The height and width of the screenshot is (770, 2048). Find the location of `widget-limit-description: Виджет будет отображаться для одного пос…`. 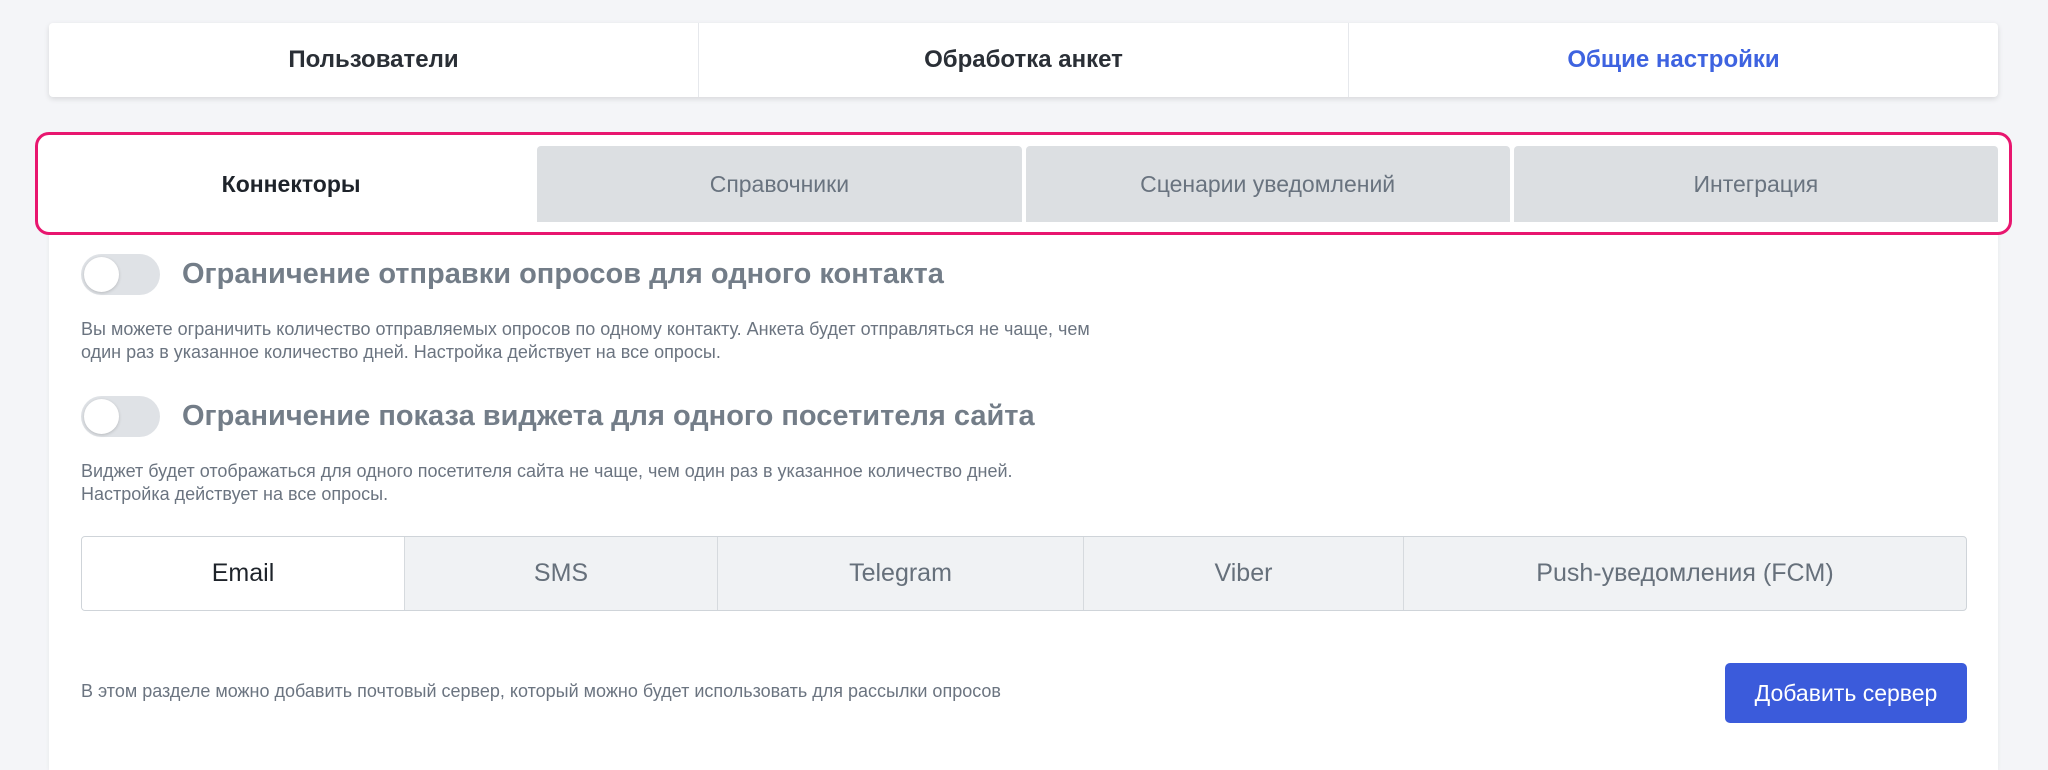

widget-limit-description: Виджет будет отображаться для одного пос… is located at coordinates (547, 482).